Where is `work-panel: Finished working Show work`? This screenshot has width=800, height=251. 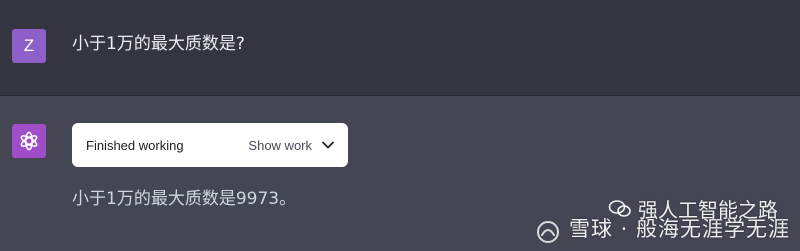 work-panel: Finished working Show work is located at coordinates (210, 145).